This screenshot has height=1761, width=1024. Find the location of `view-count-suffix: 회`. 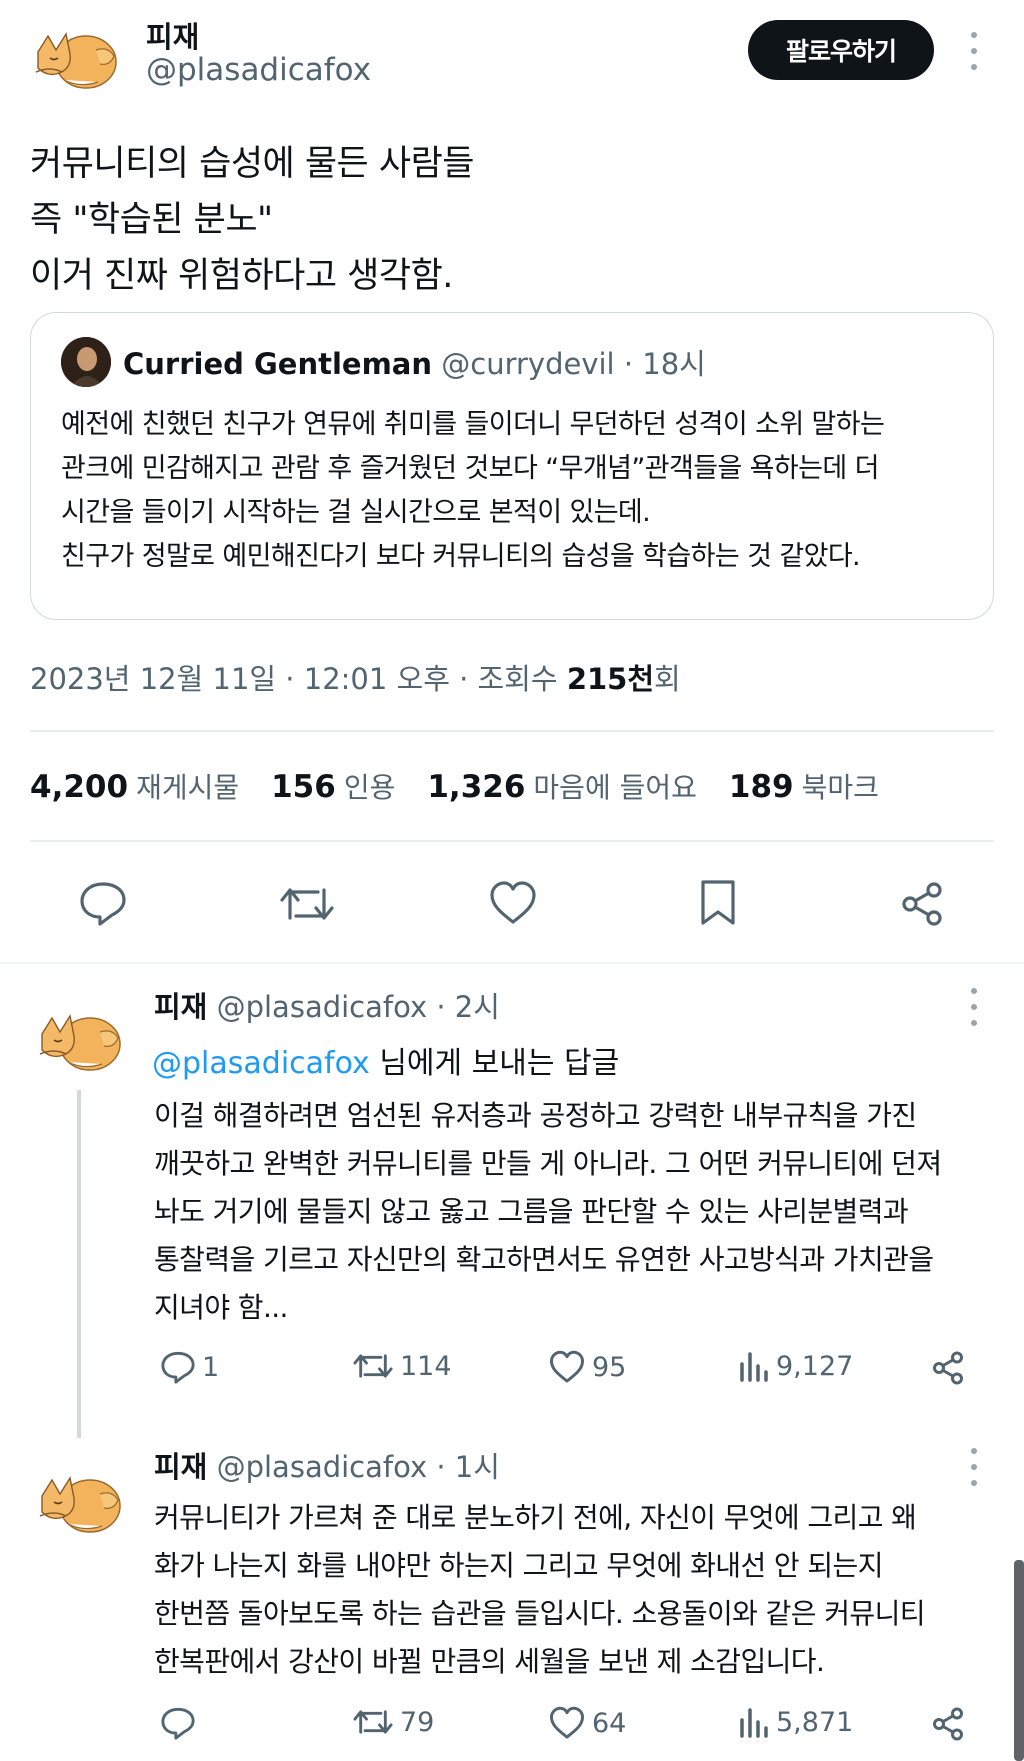

view-count-suffix: 회 is located at coordinates (667, 679).